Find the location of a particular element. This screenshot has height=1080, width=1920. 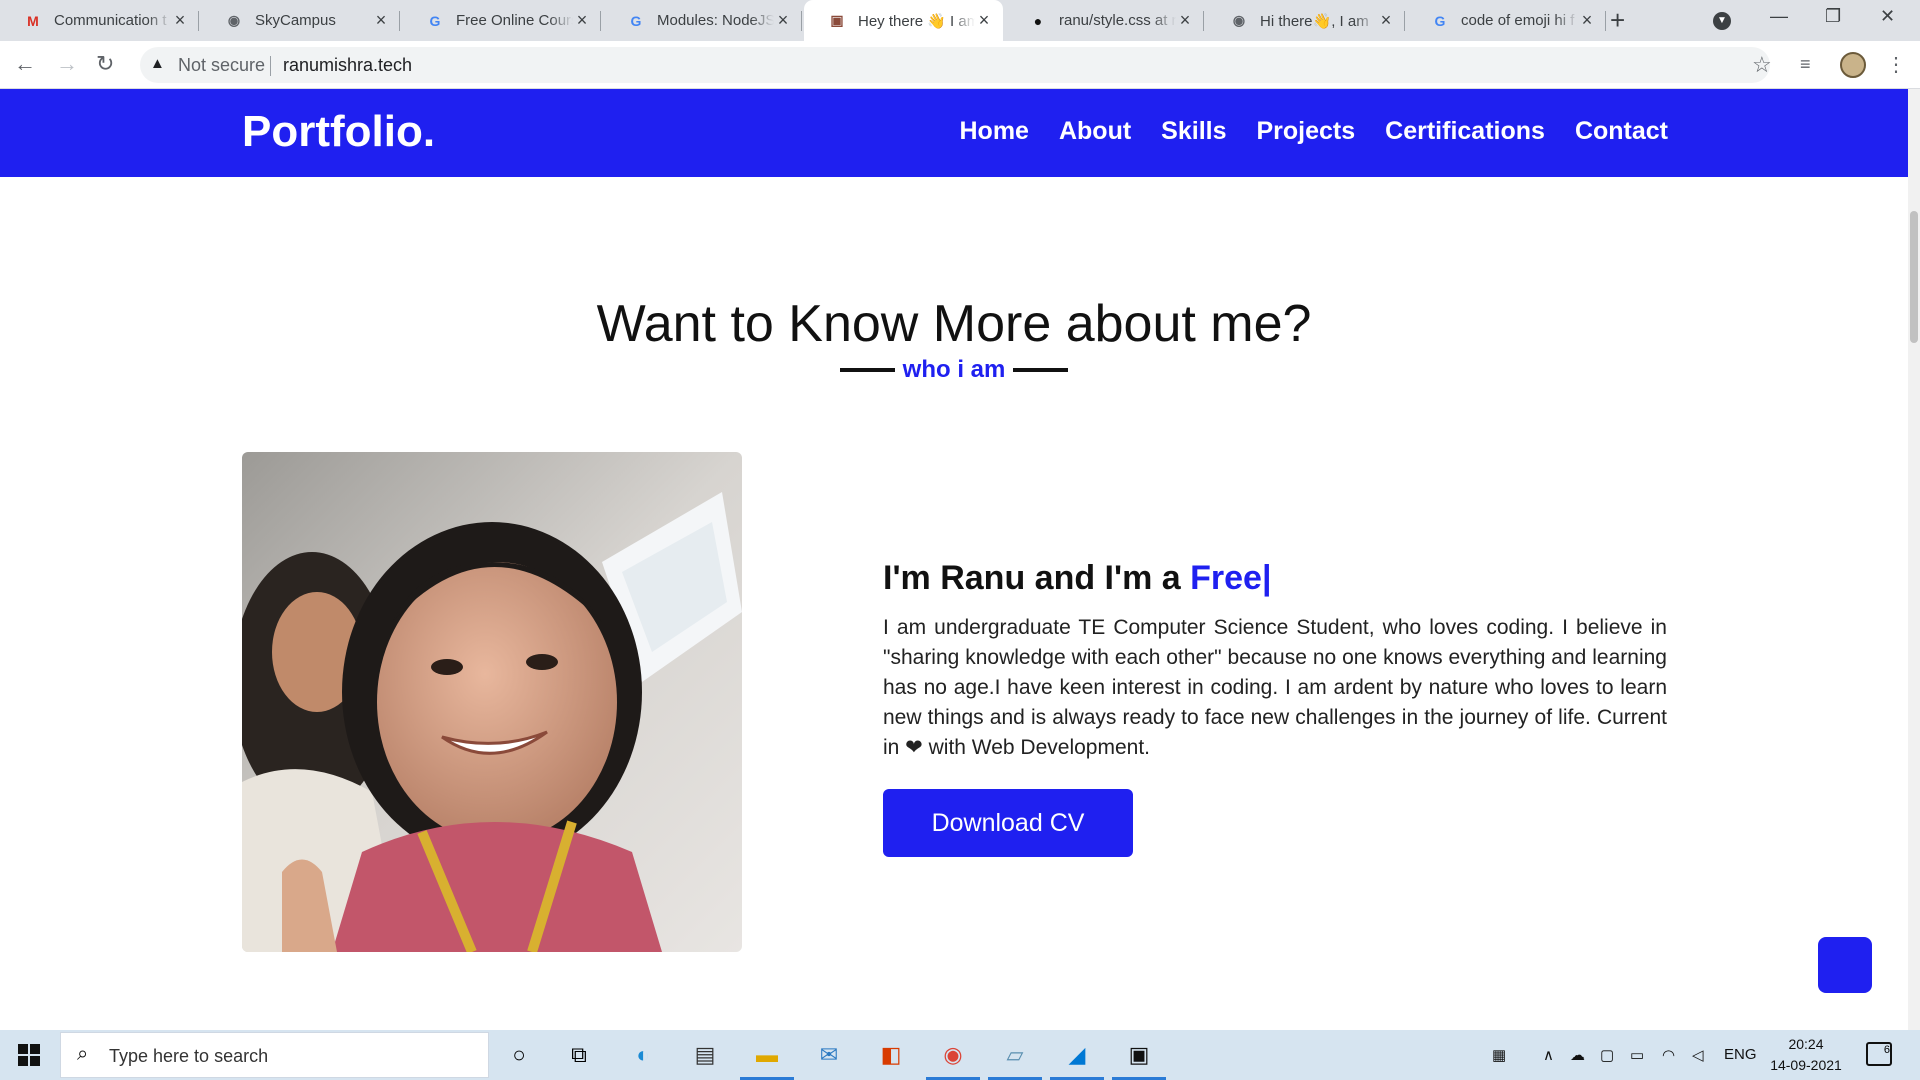

notification-center-icon: 6 is located at coordinates (1879, 1054).